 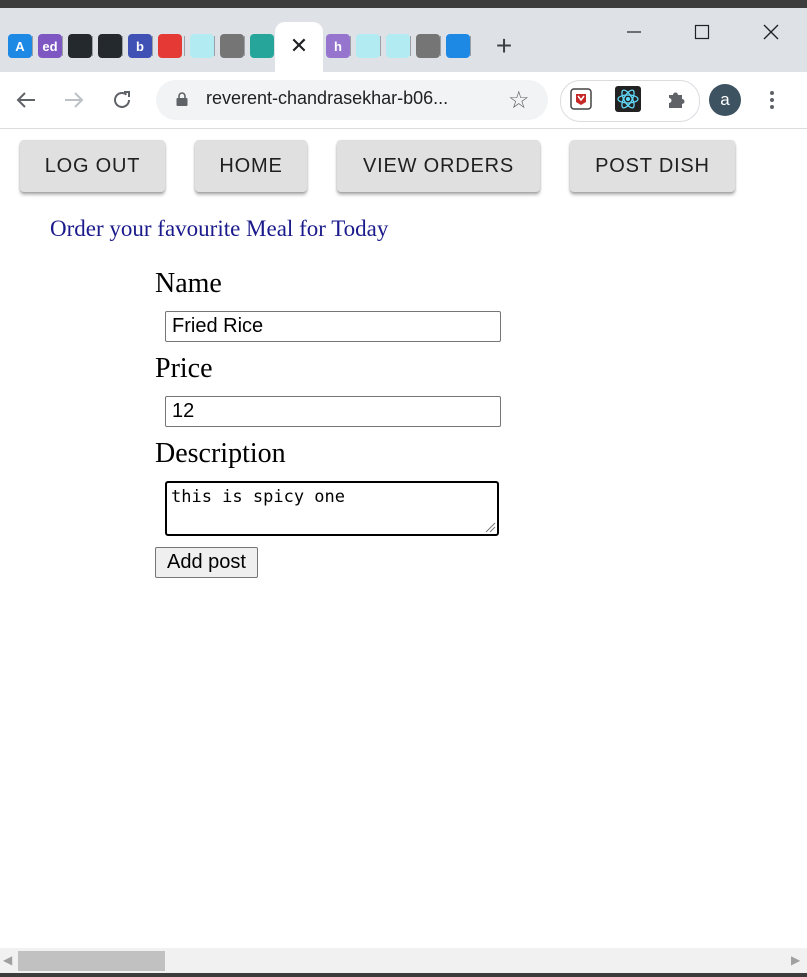 I want to click on atlas-tab-icon: A, so click(x=20, y=46).